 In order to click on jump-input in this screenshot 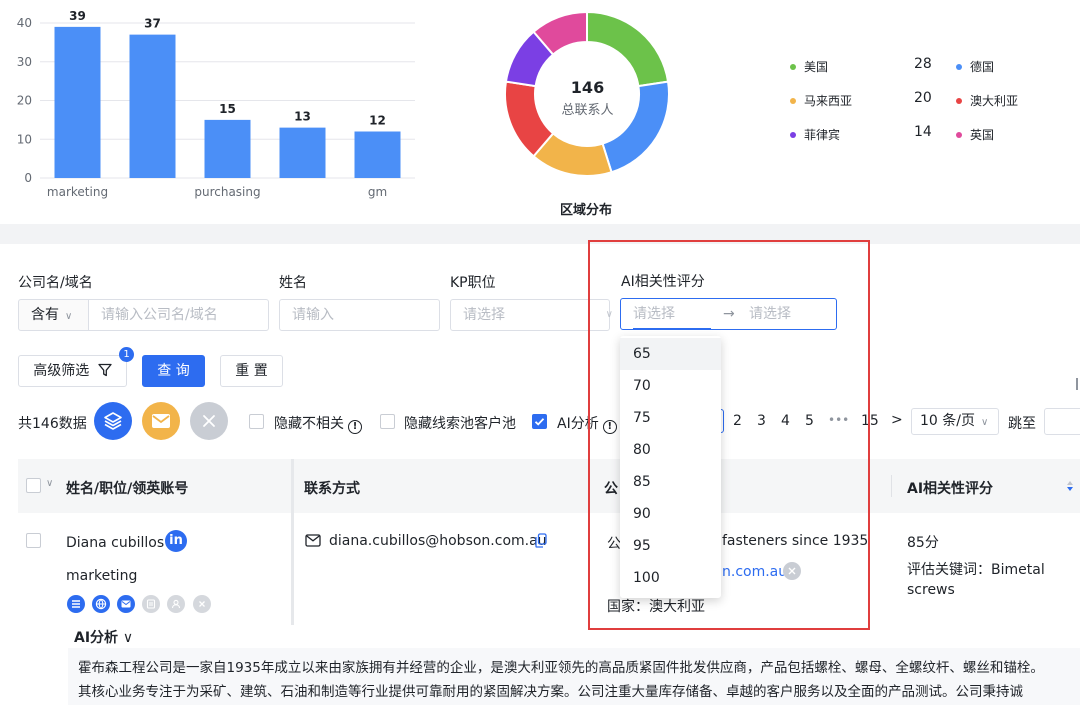, I will do `click(1062, 421)`.